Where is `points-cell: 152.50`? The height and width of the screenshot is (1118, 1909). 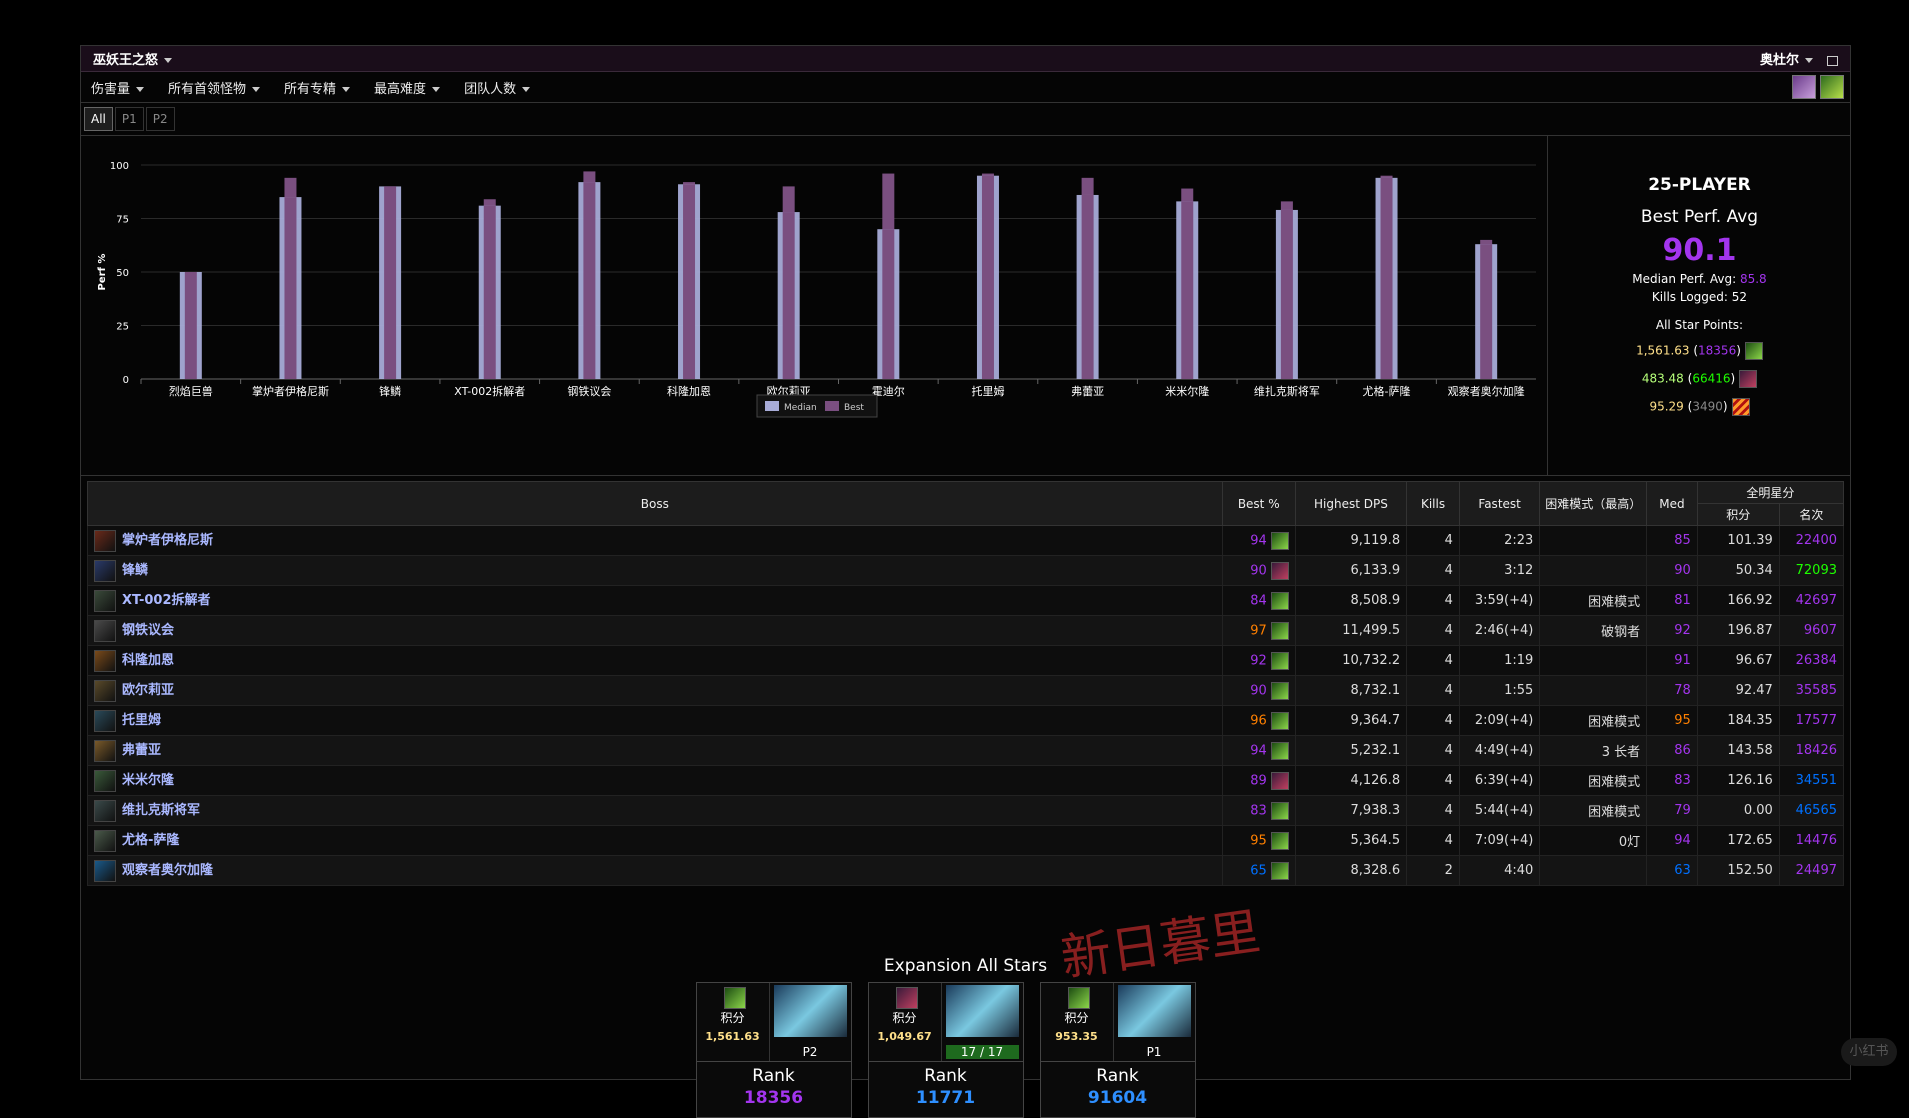
points-cell: 152.50 is located at coordinates (1738, 870).